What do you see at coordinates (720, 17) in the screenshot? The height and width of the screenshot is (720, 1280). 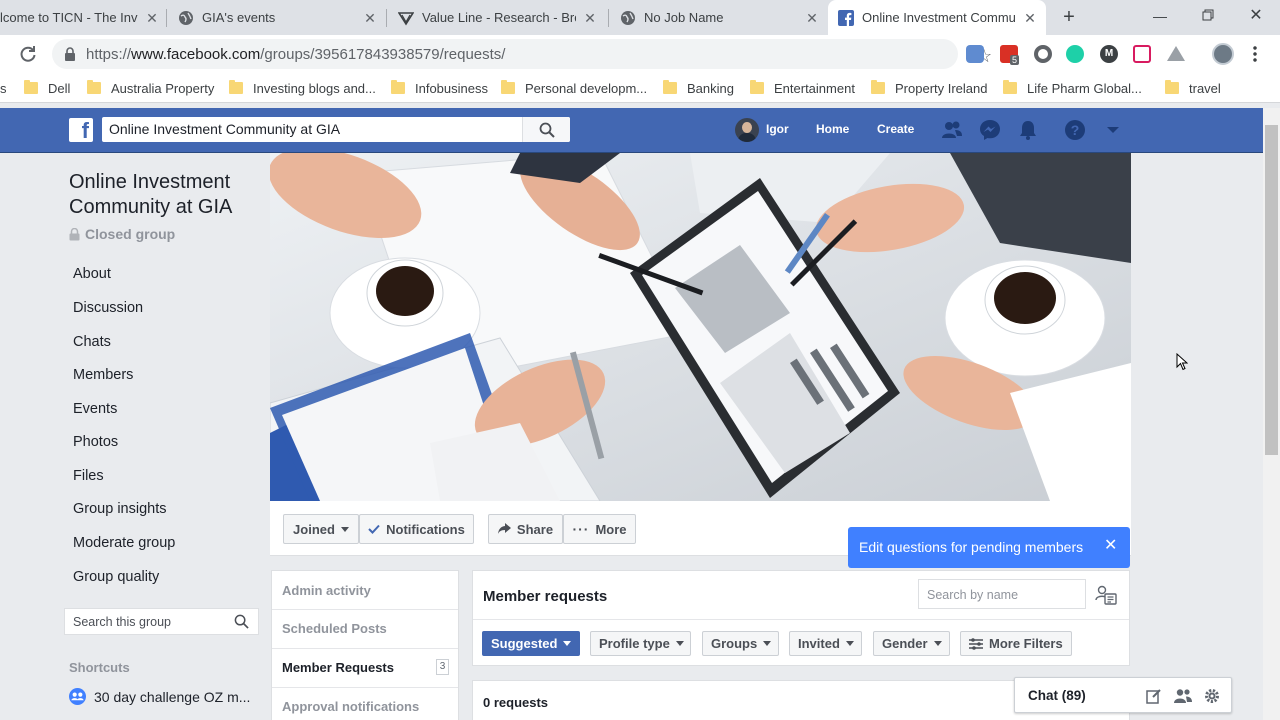 I see `browser-tab: No Job Name ✕` at bounding box center [720, 17].